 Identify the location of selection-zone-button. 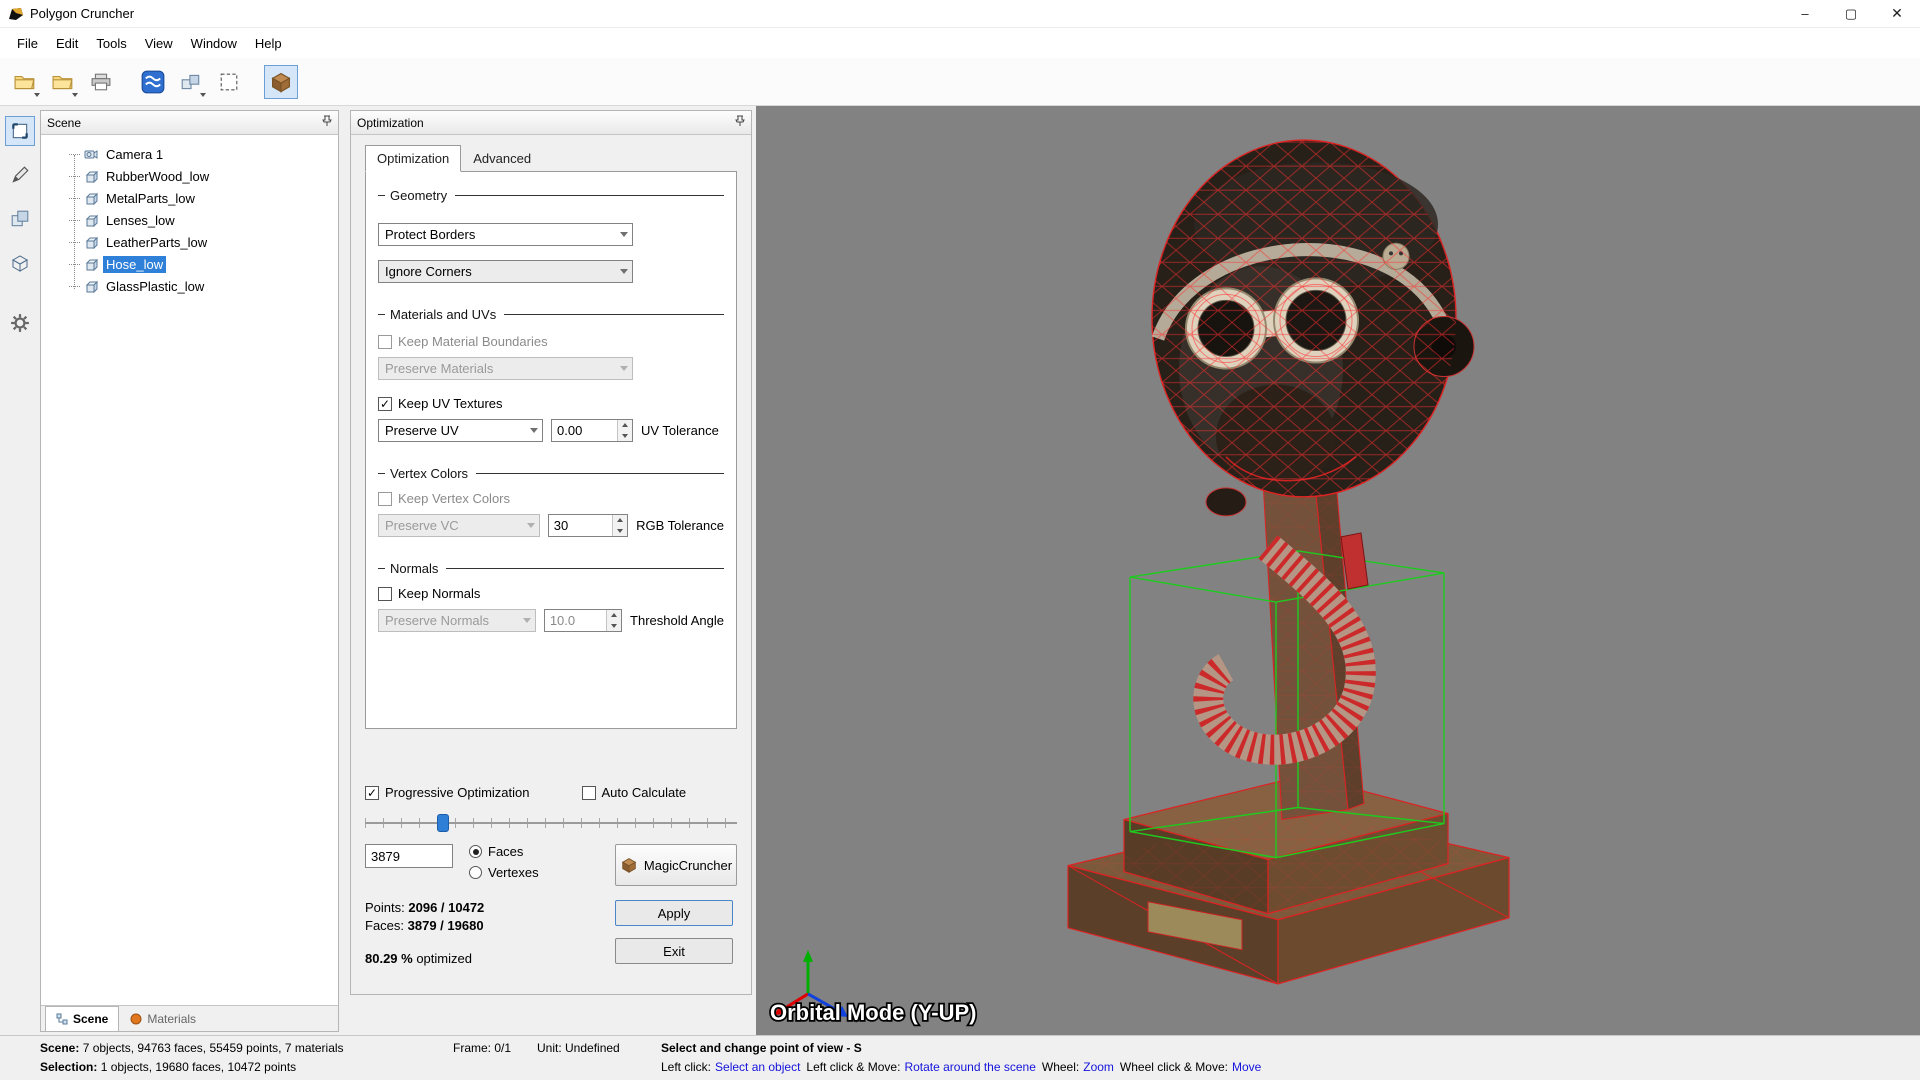
(229, 82).